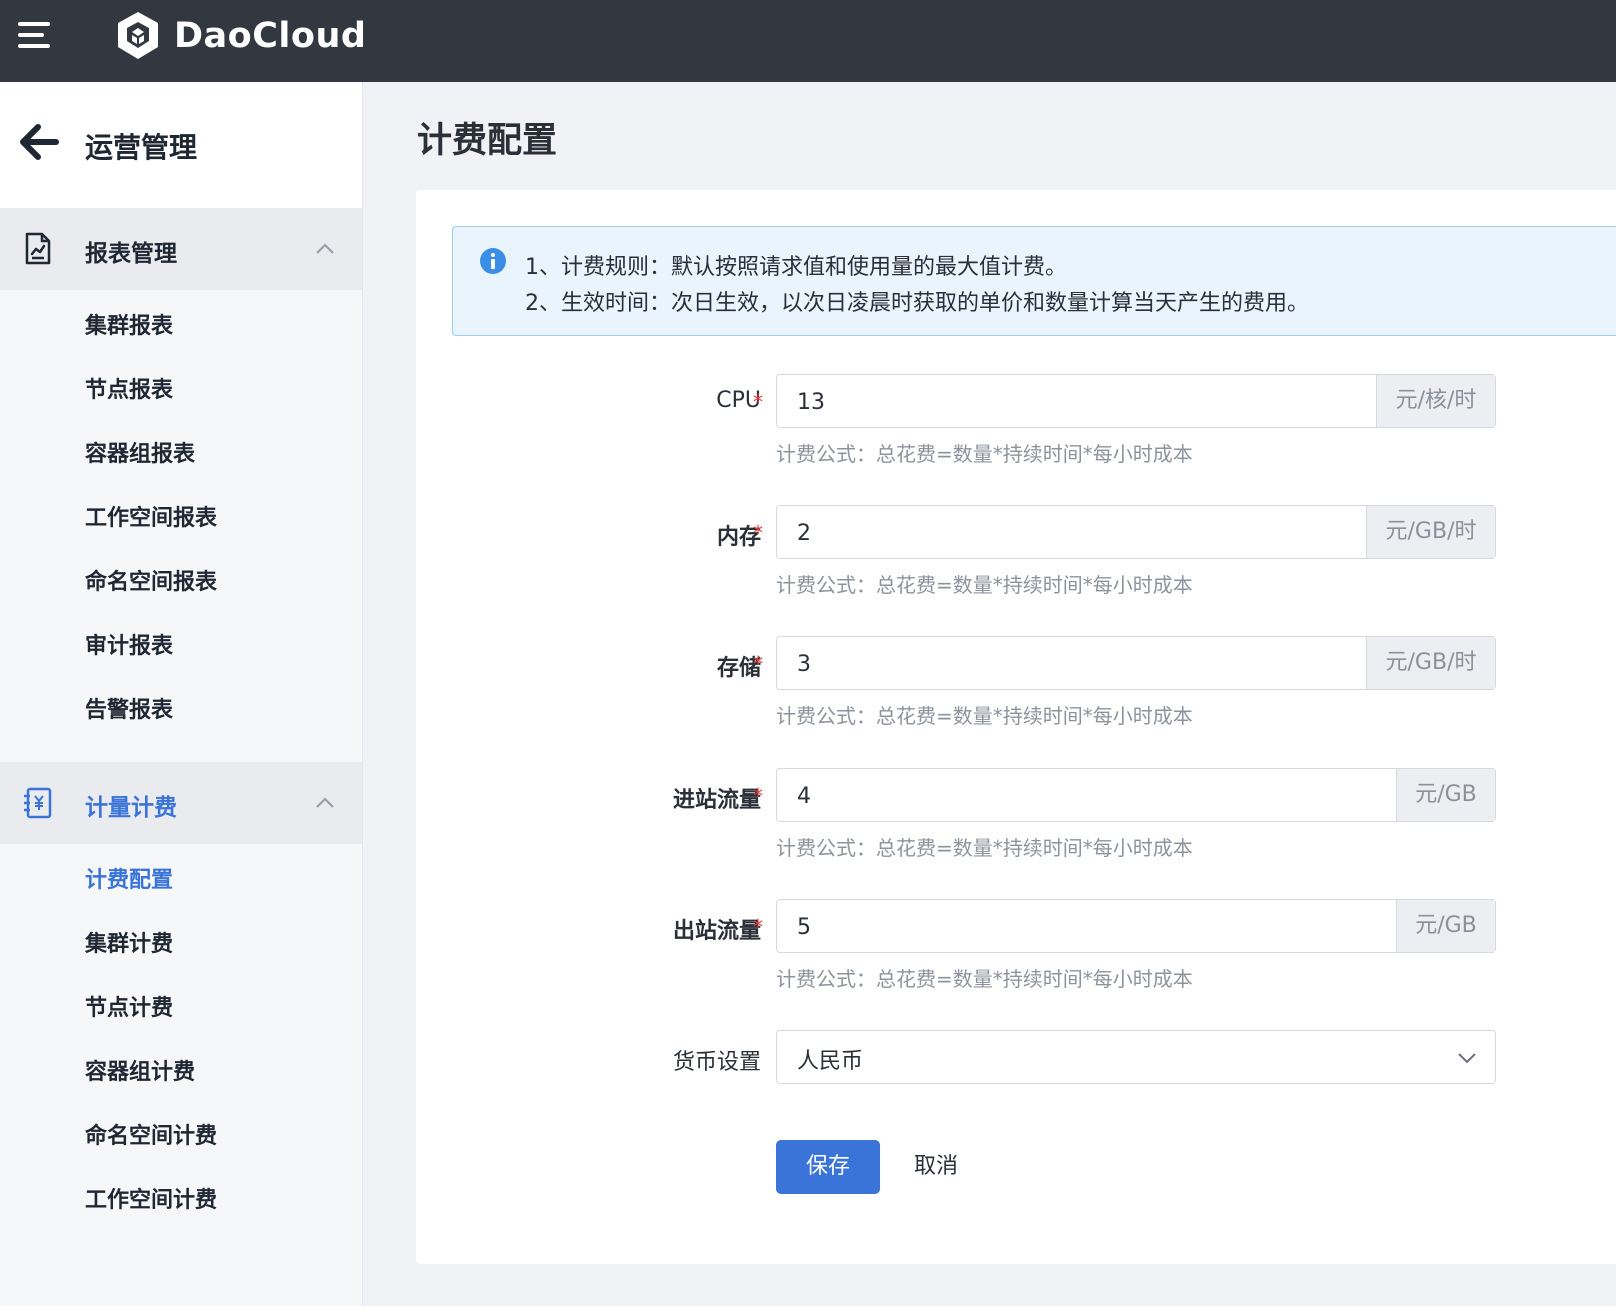 This screenshot has width=1616, height=1306. Describe the element at coordinates (493, 261) in the screenshot. I see `info-icon` at that location.